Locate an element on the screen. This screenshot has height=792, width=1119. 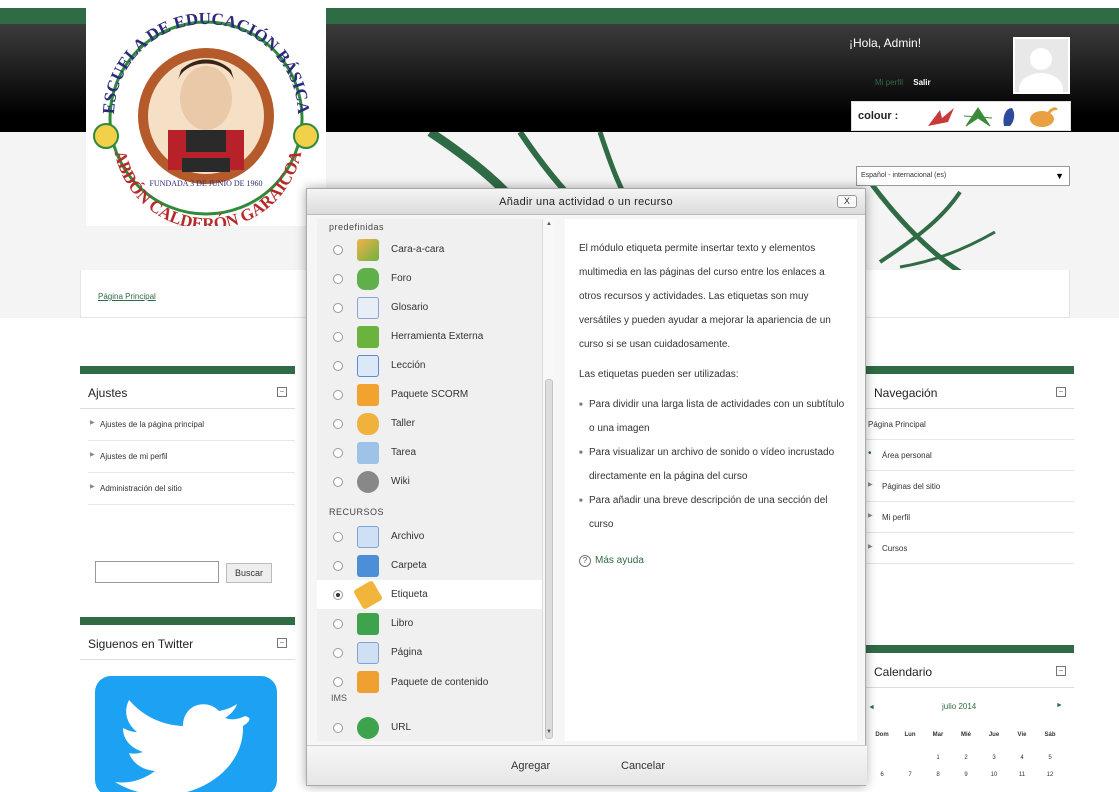
option-label: Taller is located at coordinates (403, 423).